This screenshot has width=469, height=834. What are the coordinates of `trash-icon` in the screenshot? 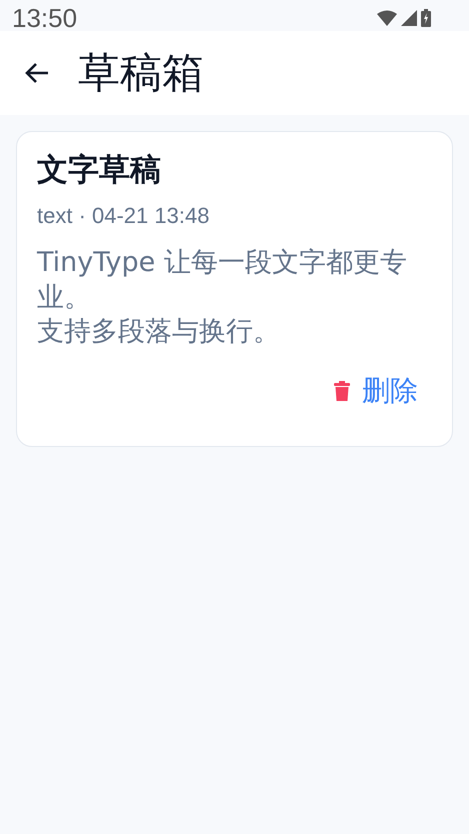 It's located at (342, 390).